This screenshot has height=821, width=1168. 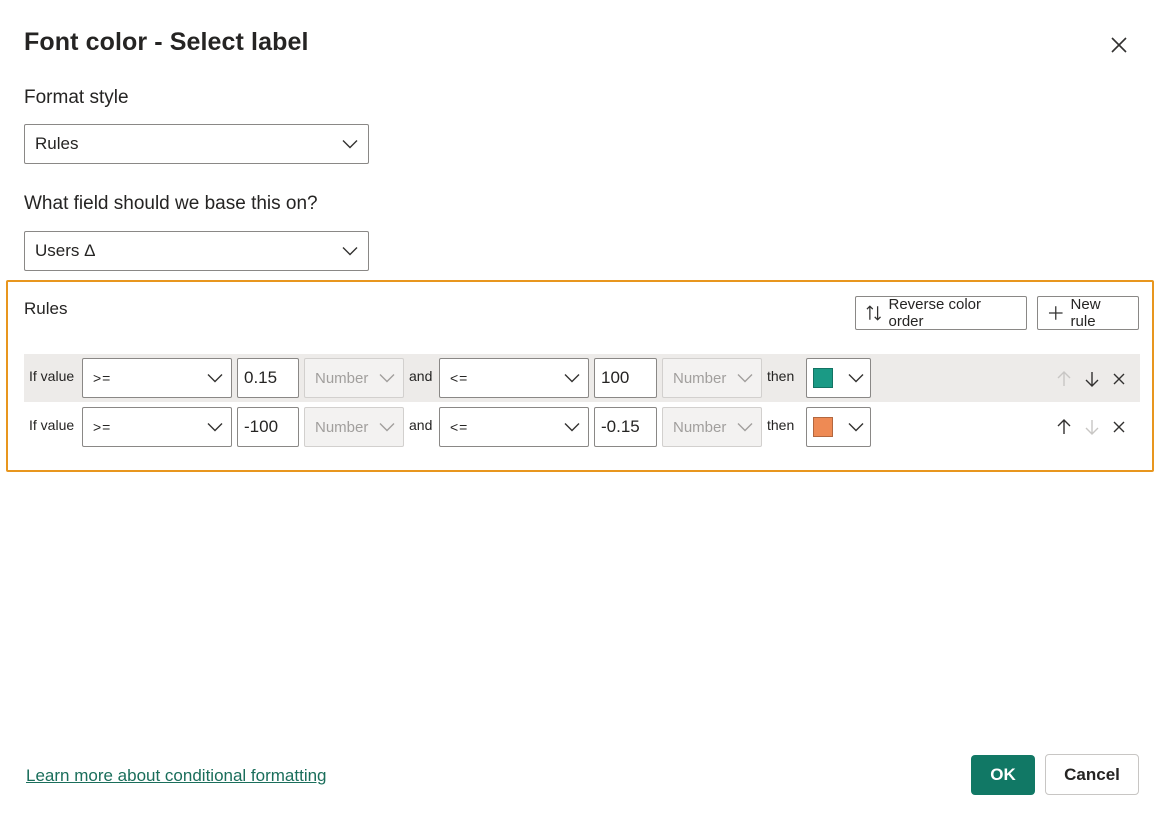 What do you see at coordinates (1003, 775) in the screenshot?
I see `ok-button: OK` at bounding box center [1003, 775].